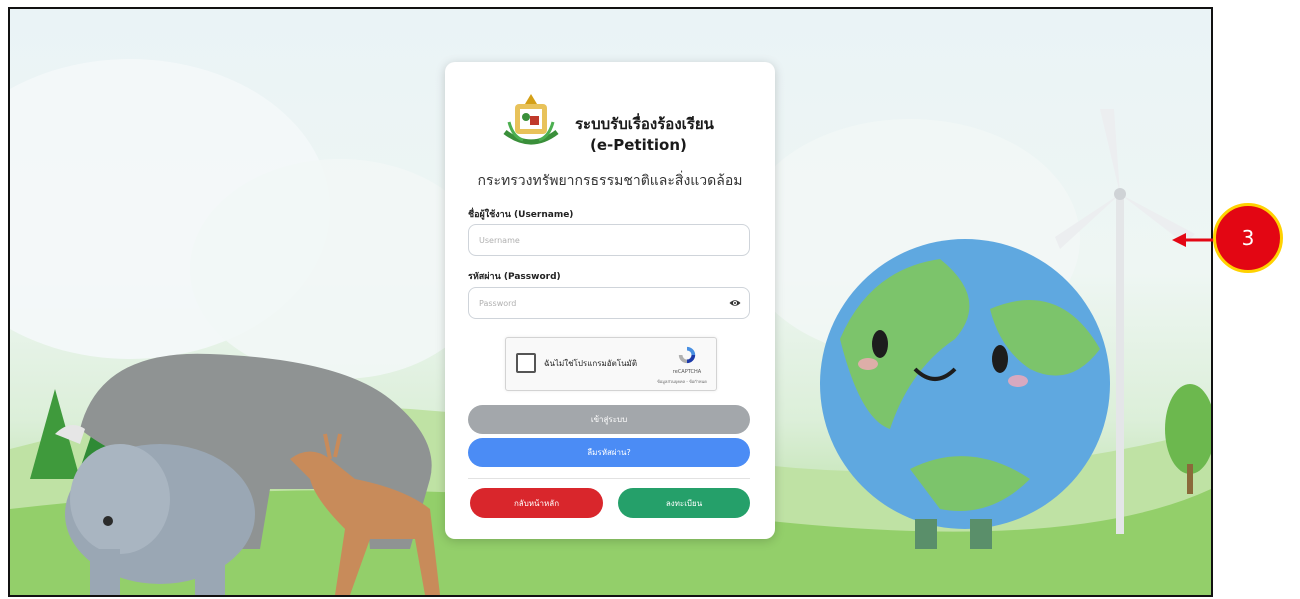 The image size is (1300, 599). I want to click on system-subtitle: (e-Petition), so click(638, 145).